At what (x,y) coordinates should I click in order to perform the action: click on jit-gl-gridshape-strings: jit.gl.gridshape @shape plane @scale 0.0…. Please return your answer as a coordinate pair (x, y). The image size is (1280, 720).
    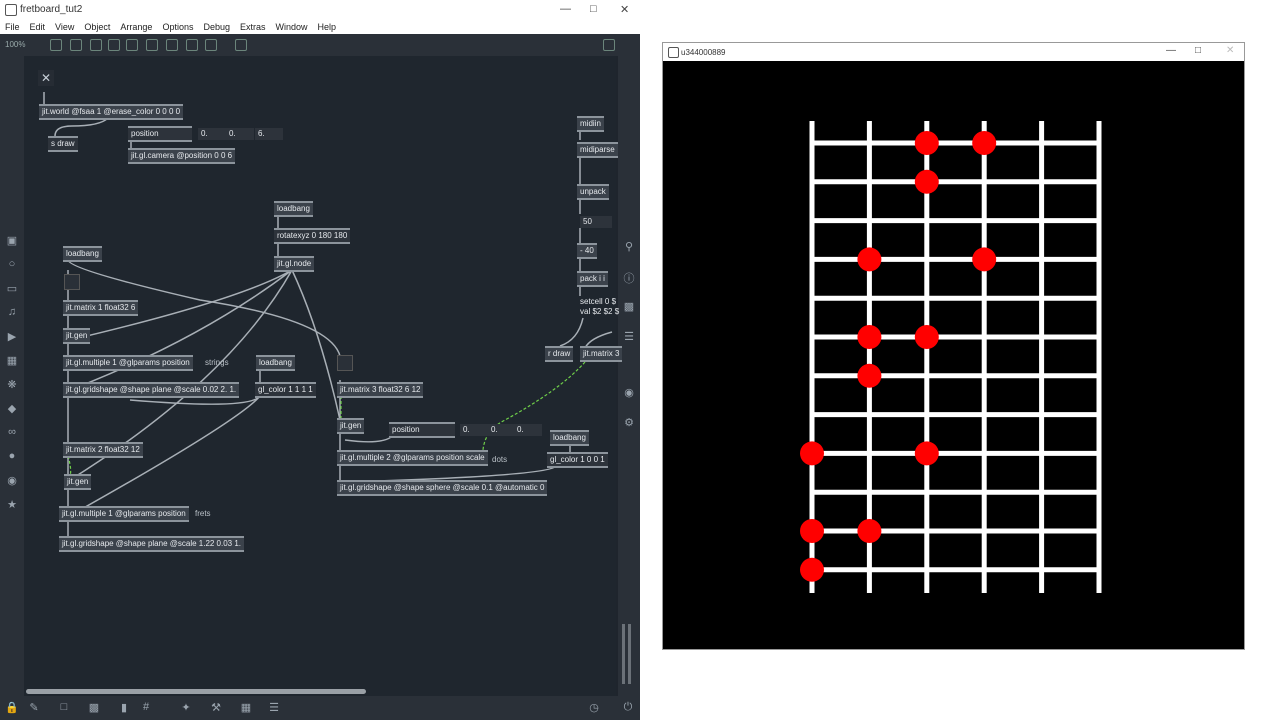
    Looking at the image, I should click on (151, 390).